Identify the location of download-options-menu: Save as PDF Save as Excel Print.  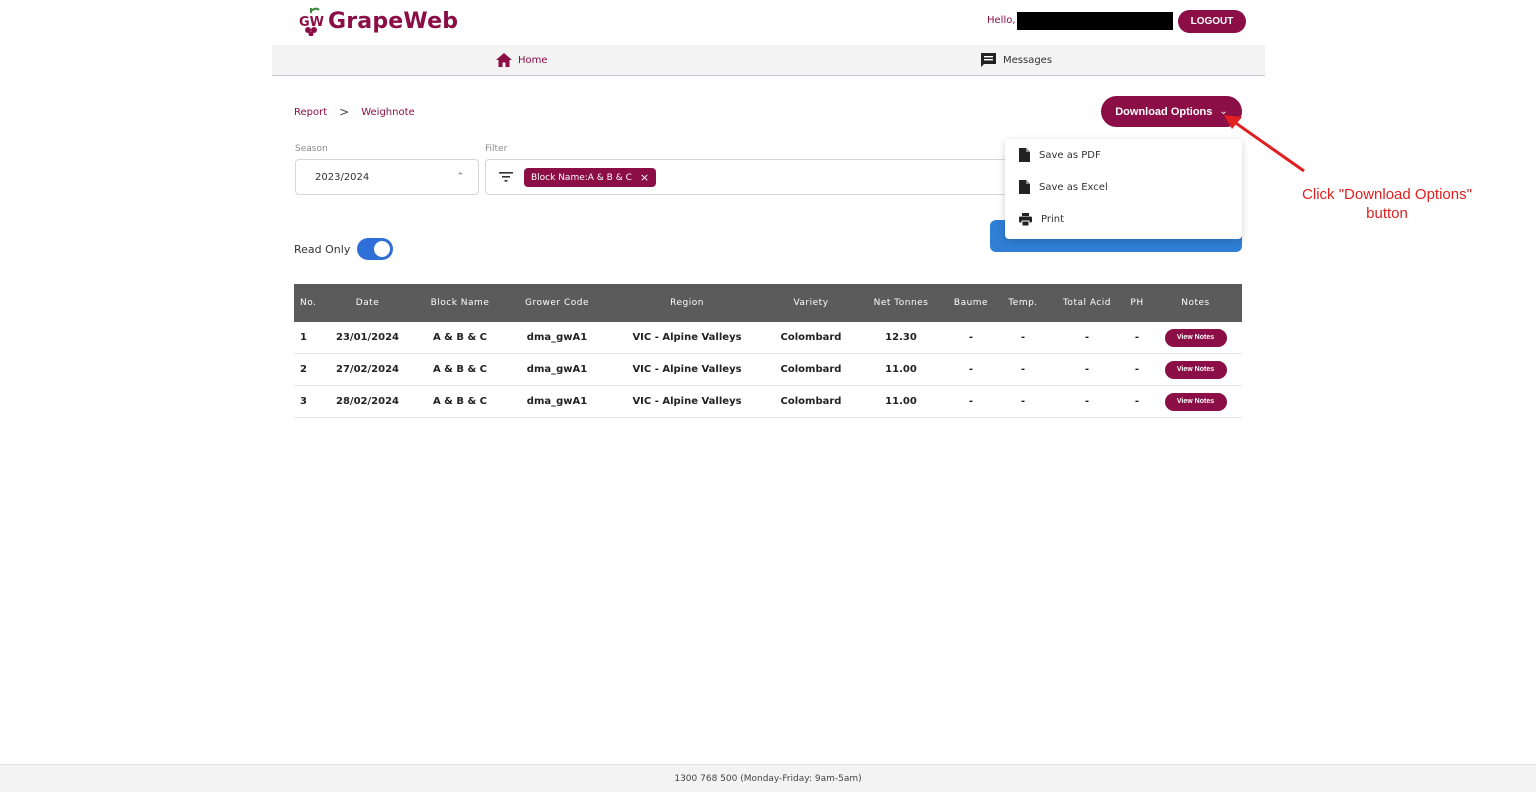
(1123, 189).